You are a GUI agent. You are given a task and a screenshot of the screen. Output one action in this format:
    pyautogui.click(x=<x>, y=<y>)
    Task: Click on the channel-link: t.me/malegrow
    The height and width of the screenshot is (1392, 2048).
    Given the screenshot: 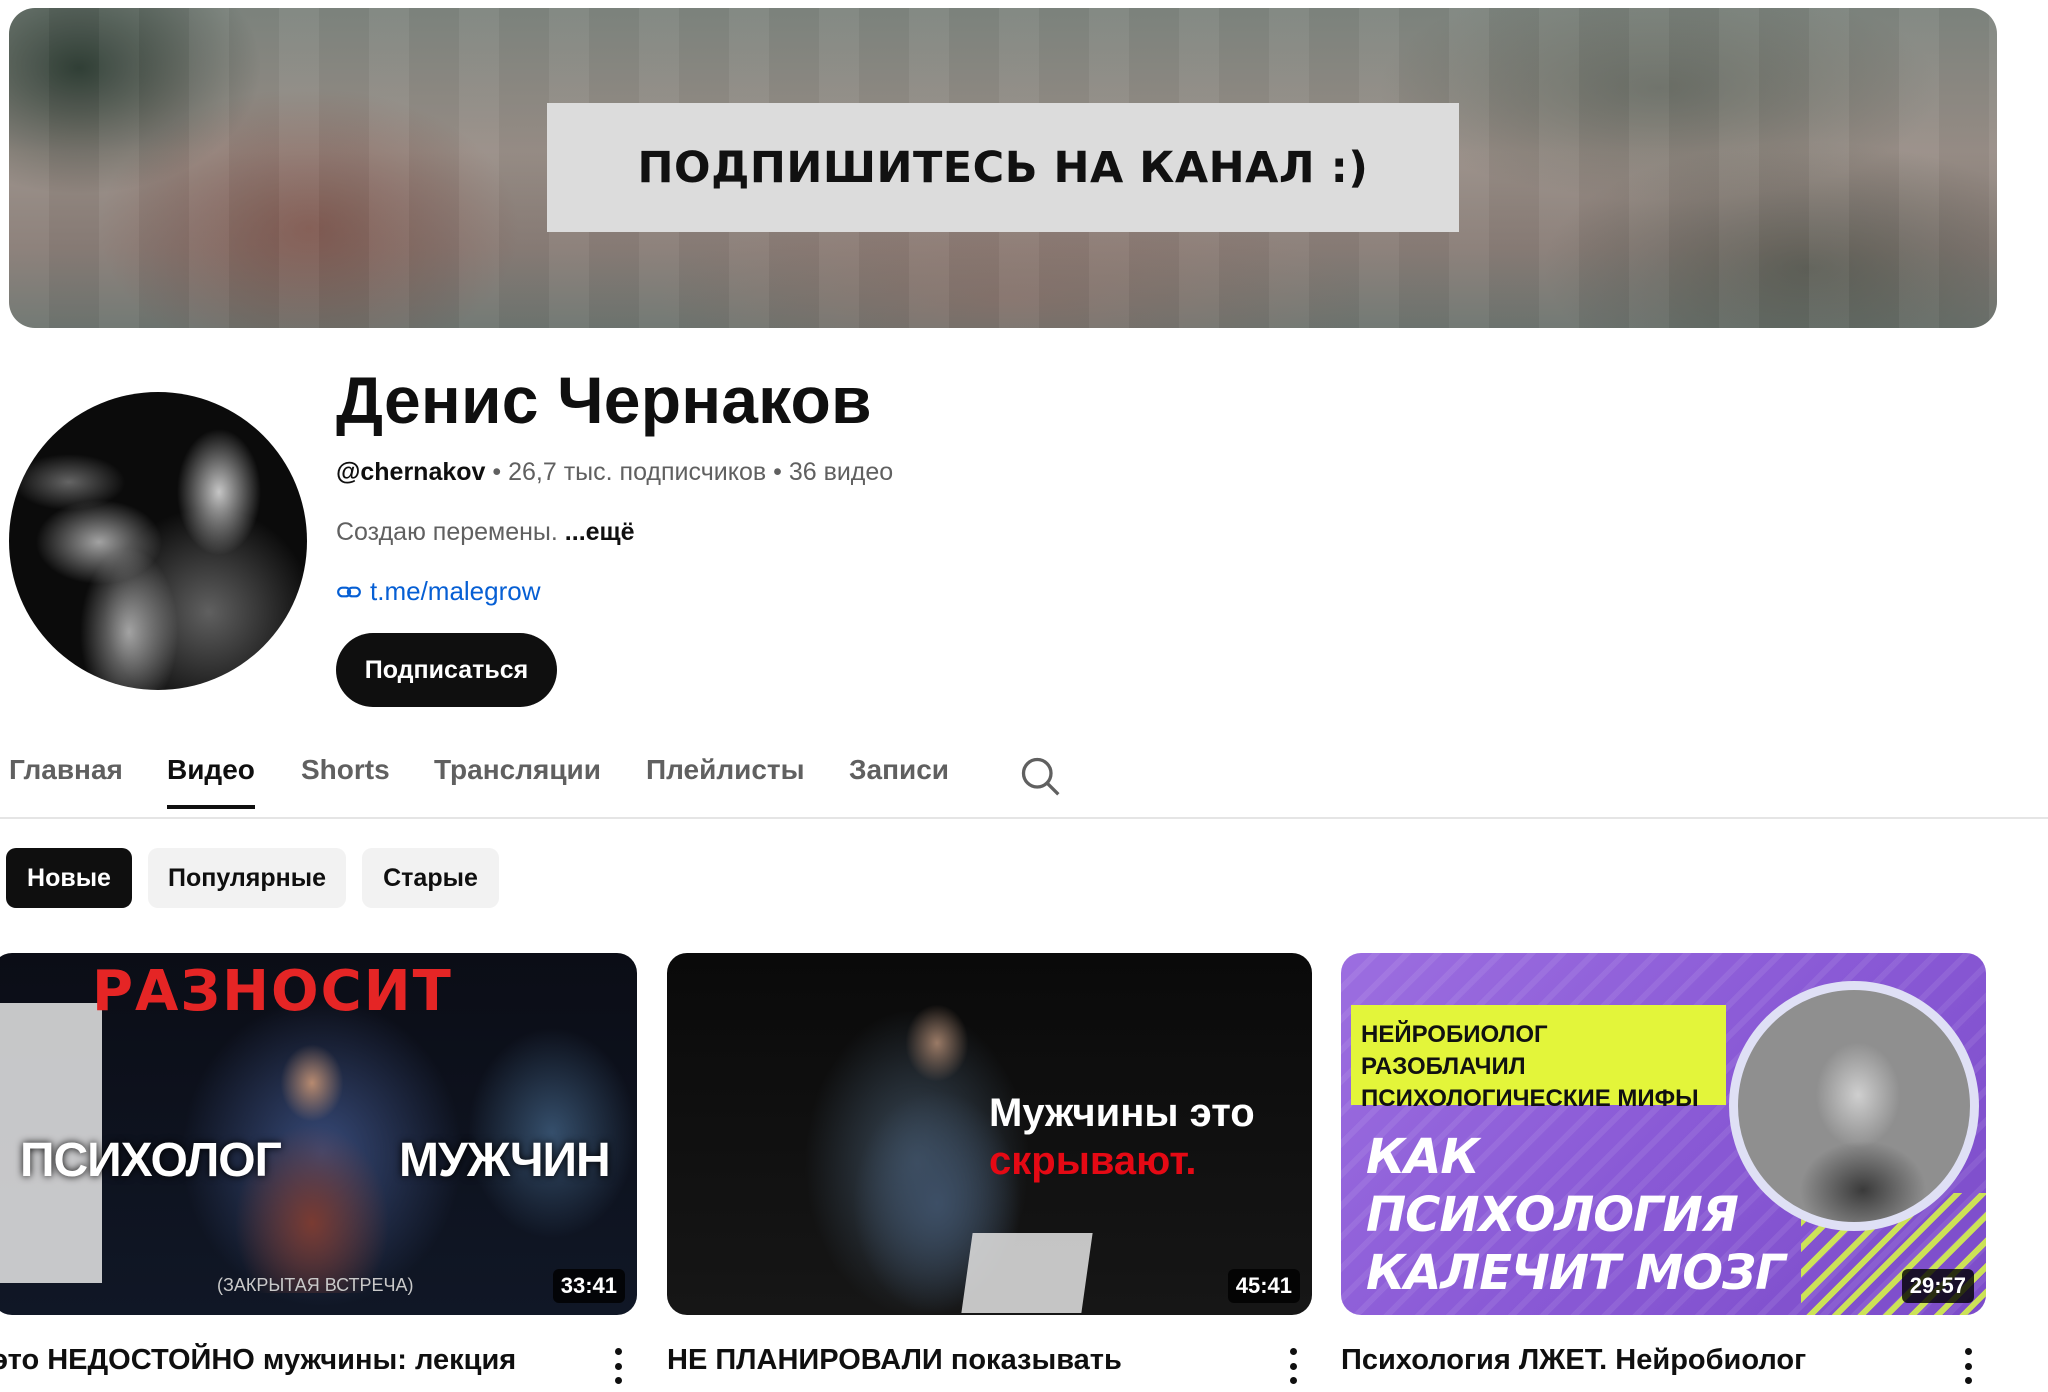 What is the action you would take?
    pyautogui.click(x=438, y=591)
    